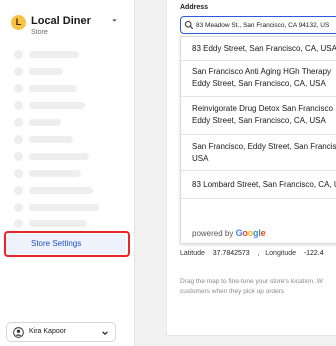  What do you see at coordinates (266, 25) in the screenshot?
I see `address-input` at bounding box center [266, 25].